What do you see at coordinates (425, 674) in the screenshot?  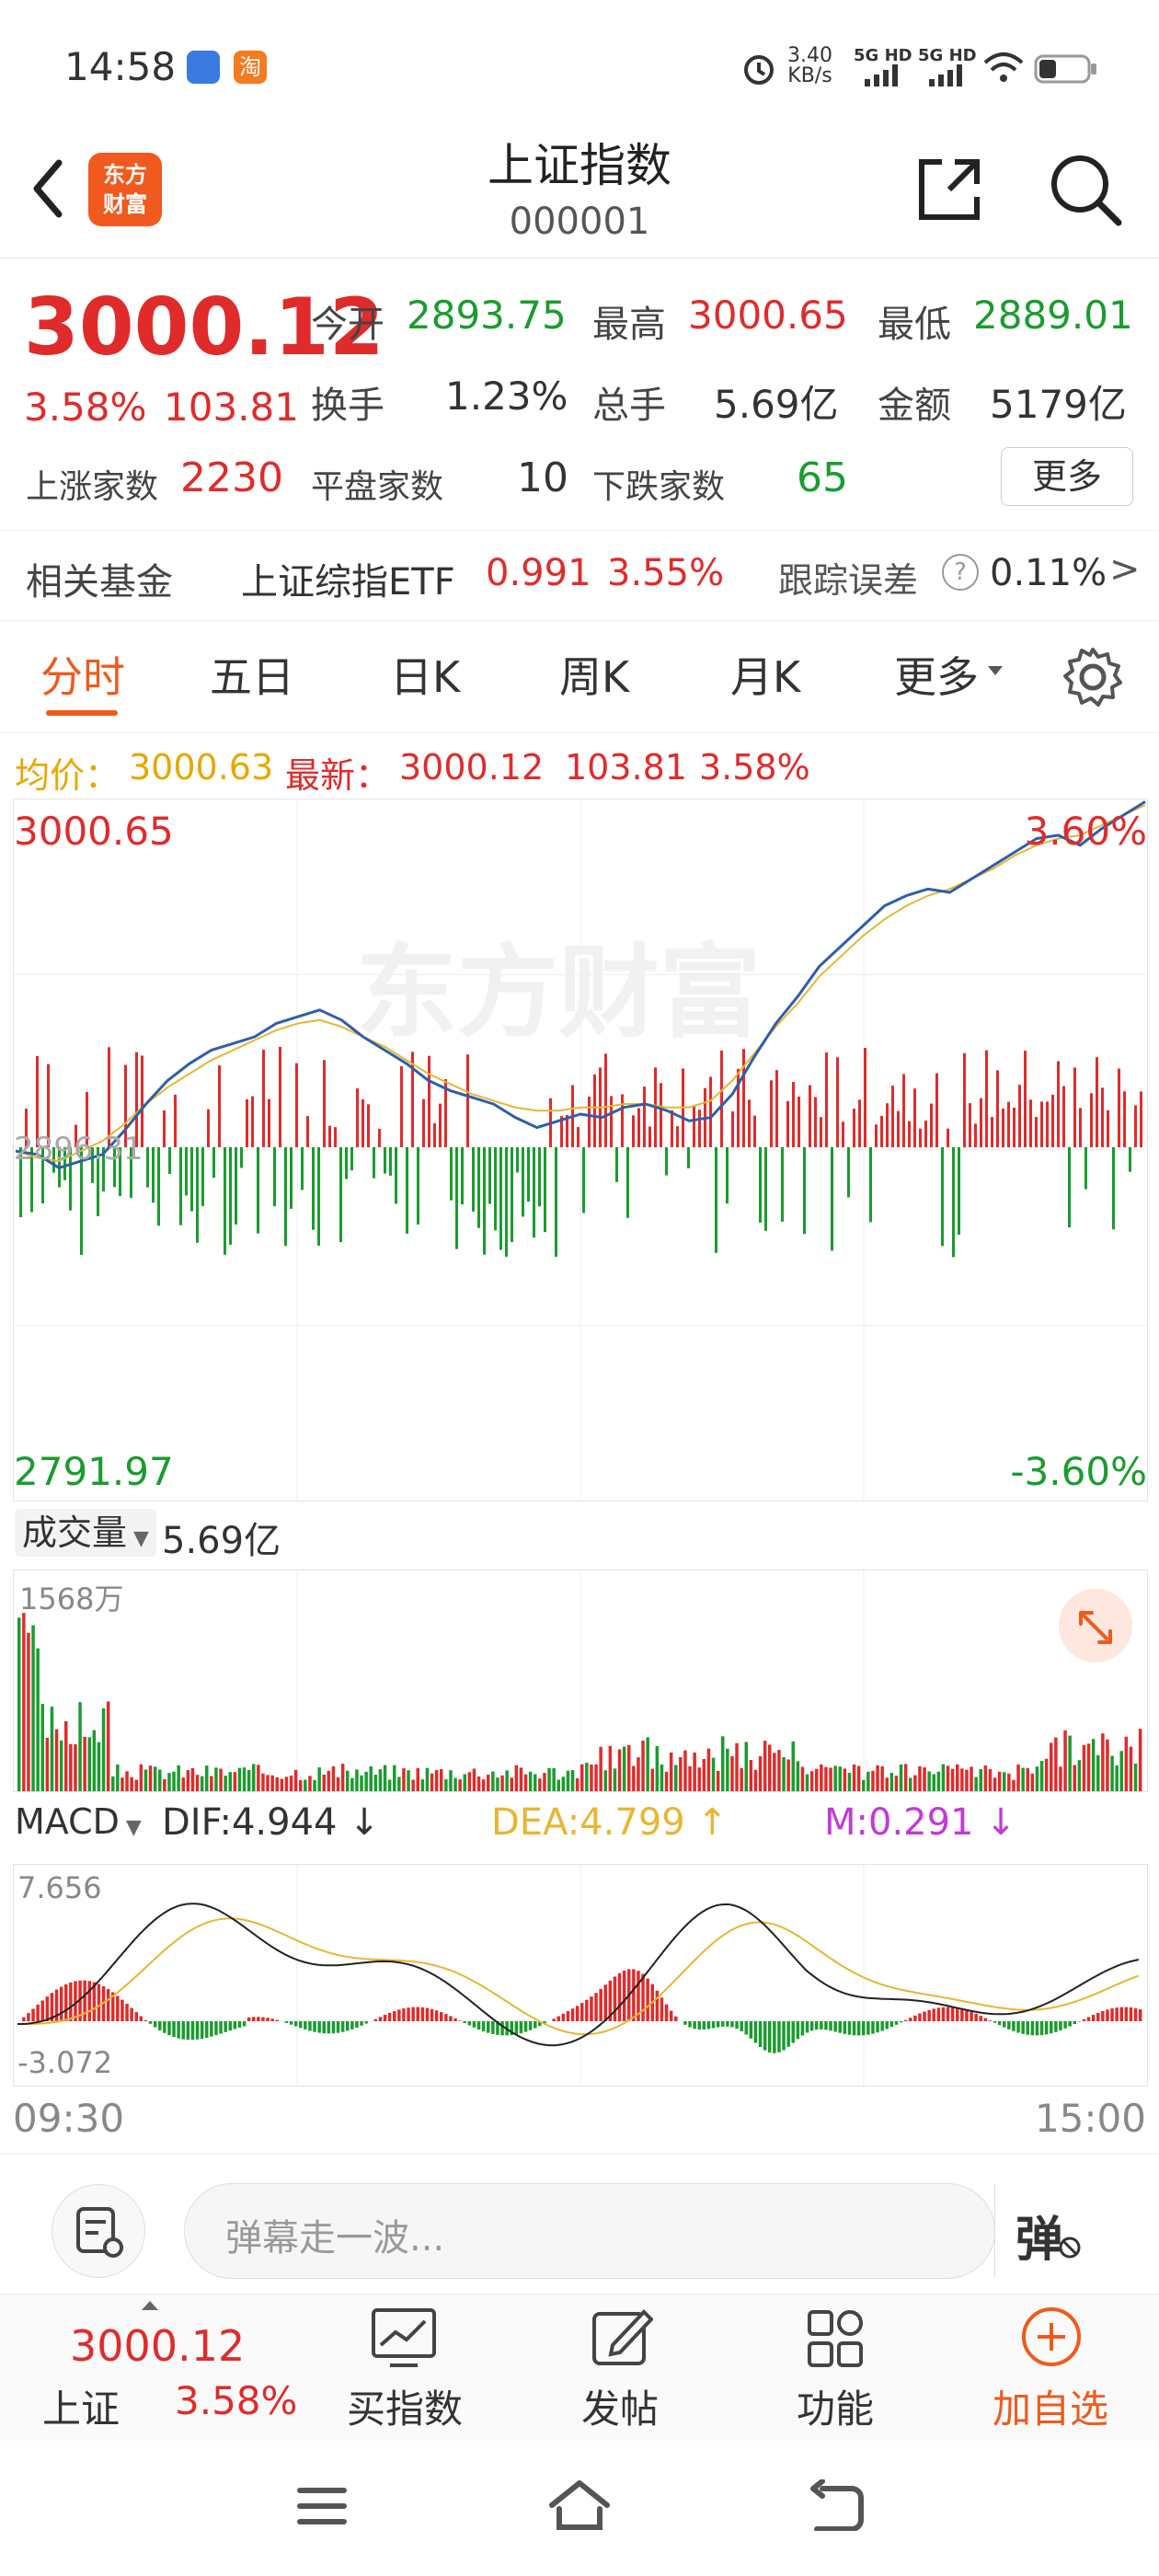 I see `tab-daily-k: 日K` at bounding box center [425, 674].